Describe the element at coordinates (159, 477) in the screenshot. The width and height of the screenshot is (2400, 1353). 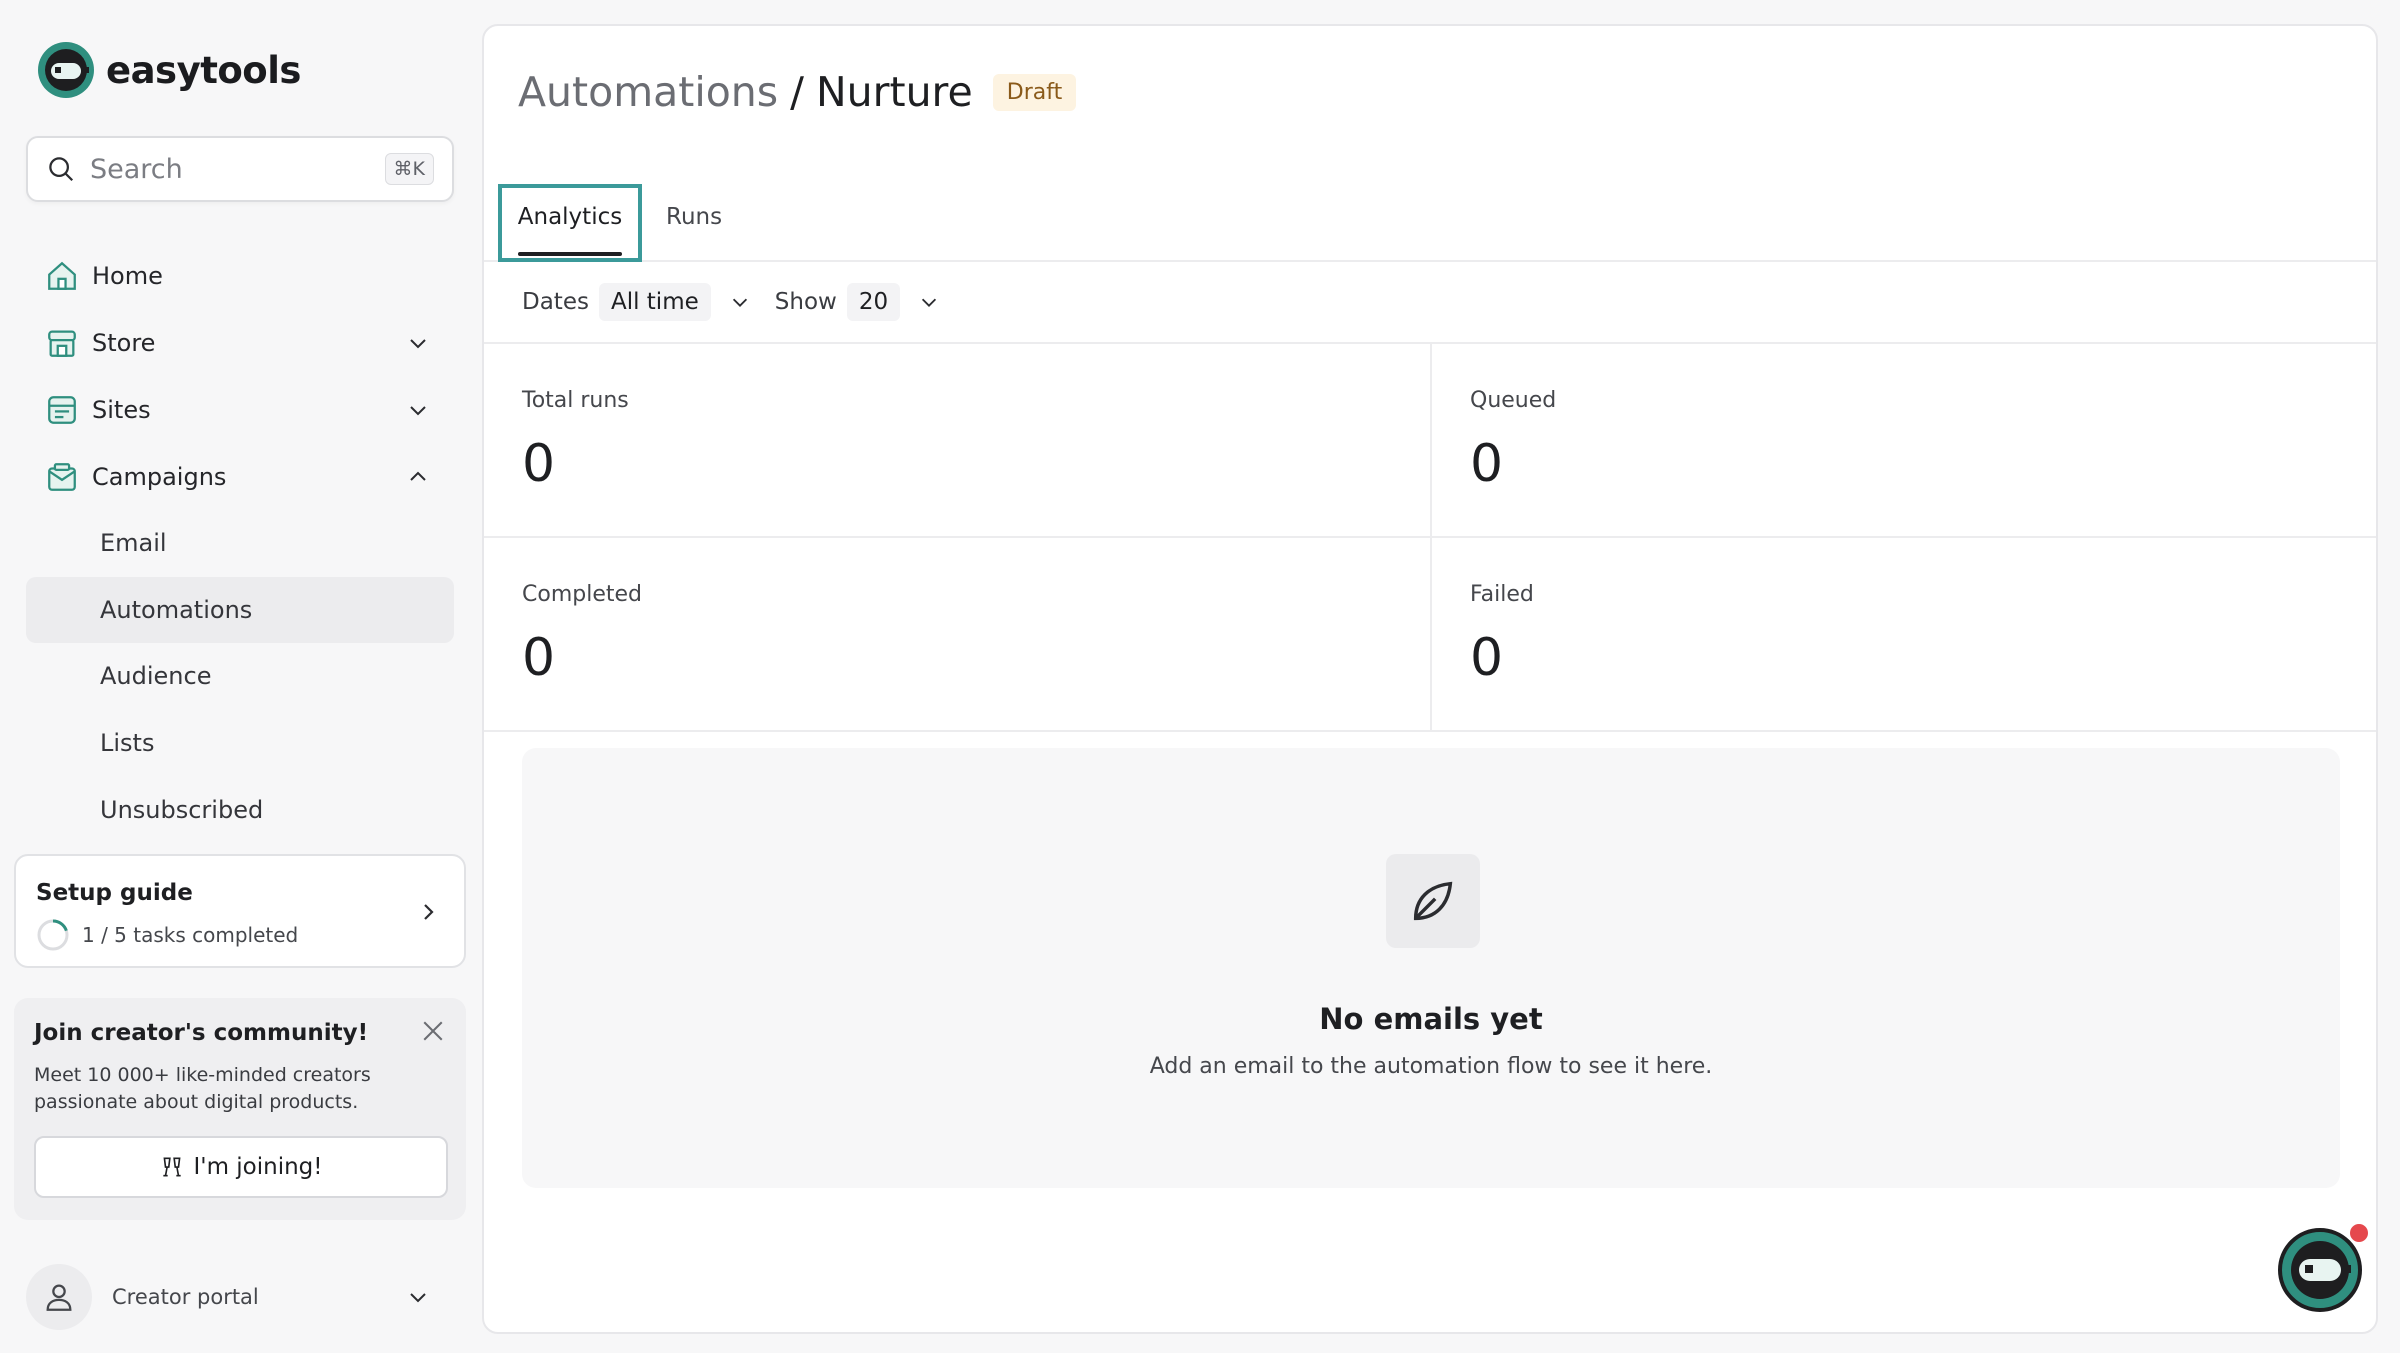
I see `sidebar-item-label: Campaigns` at that location.